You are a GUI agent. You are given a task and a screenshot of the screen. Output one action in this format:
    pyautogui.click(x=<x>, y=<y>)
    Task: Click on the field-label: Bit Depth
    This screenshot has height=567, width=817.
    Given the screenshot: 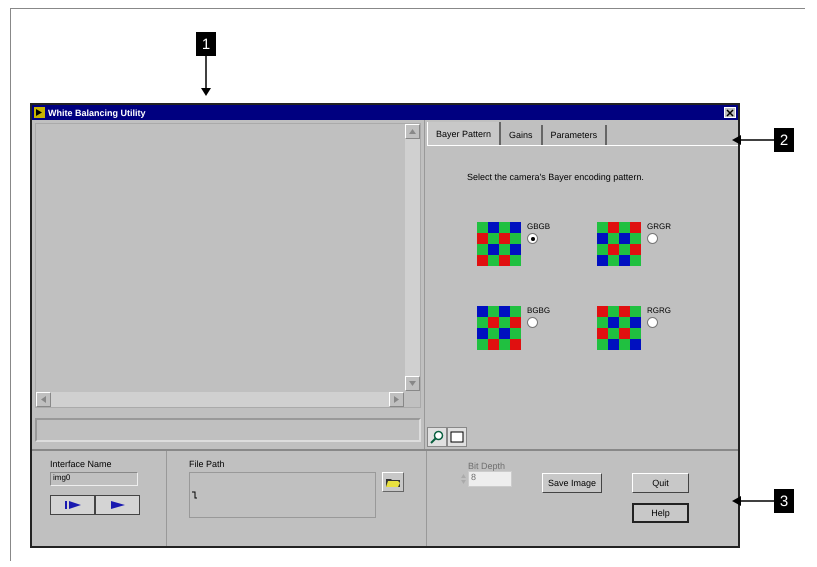 What is the action you would take?
    pyautogui.click(x=487, y=466)
    